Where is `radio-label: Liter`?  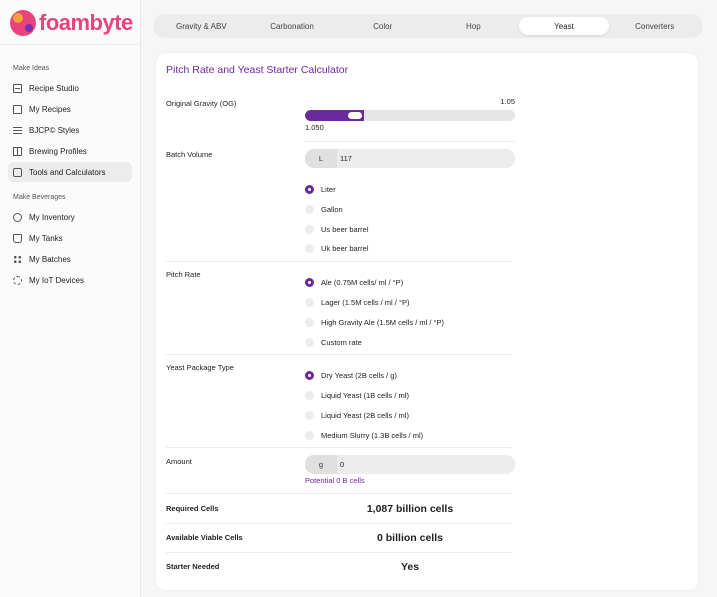 radio-label: Liter is located at coordinates (328, 189).